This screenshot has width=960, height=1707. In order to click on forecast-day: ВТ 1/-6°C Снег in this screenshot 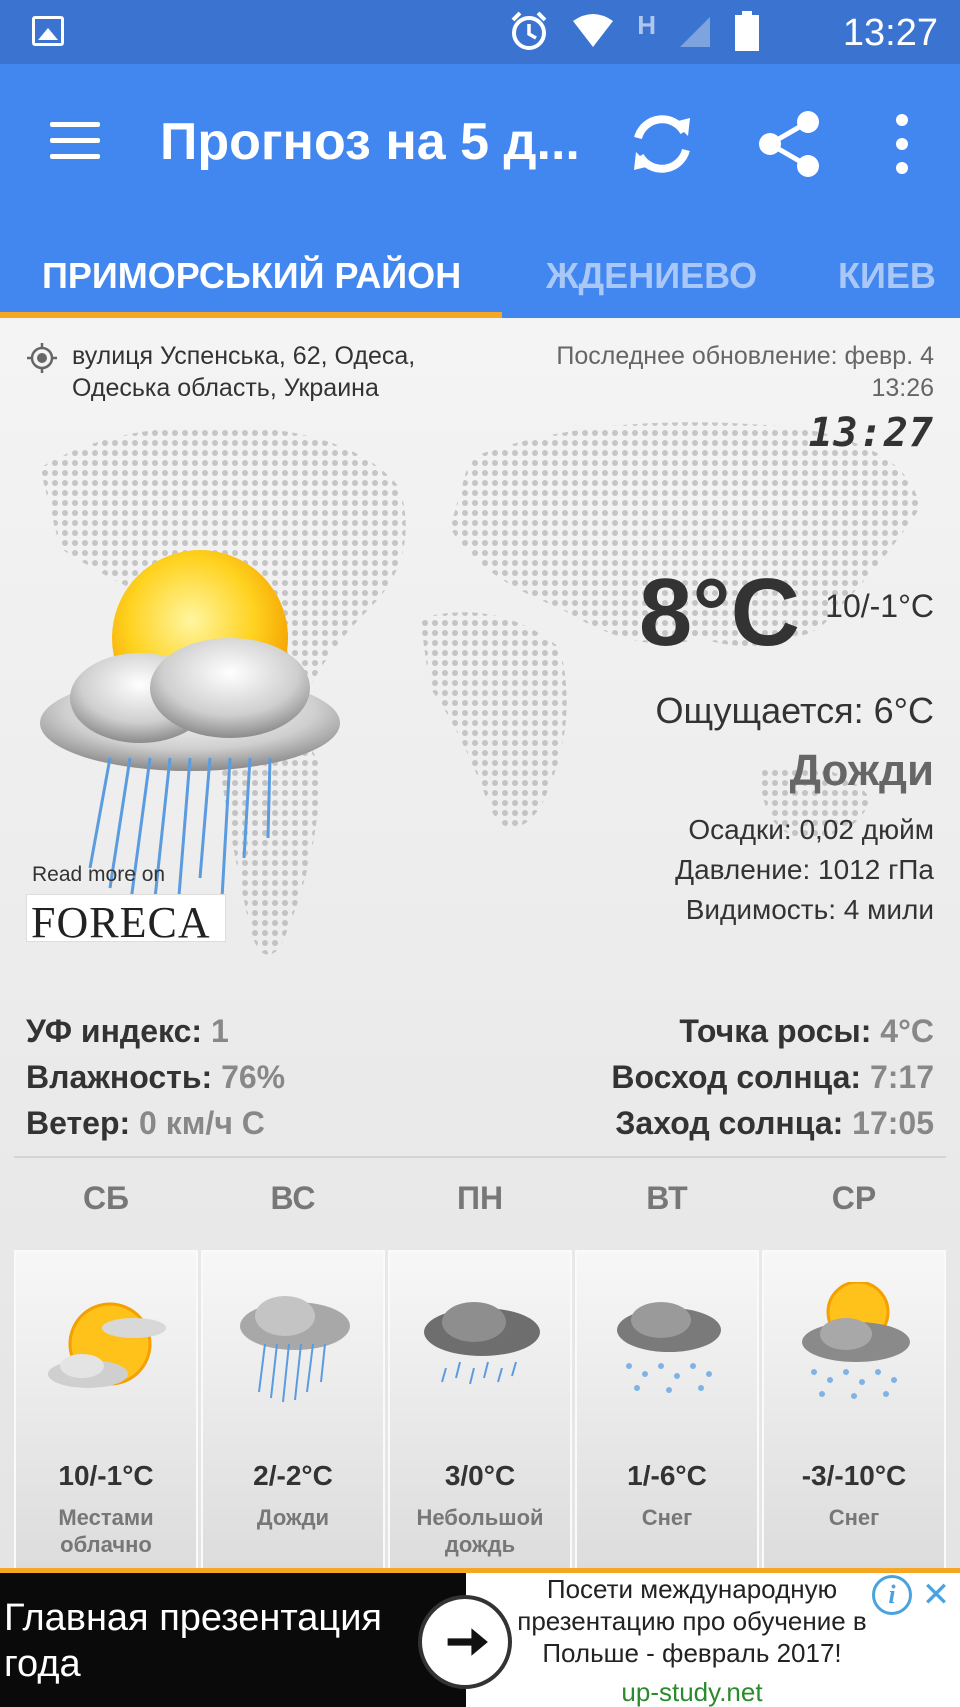, I will do `click(667, 1368)`.